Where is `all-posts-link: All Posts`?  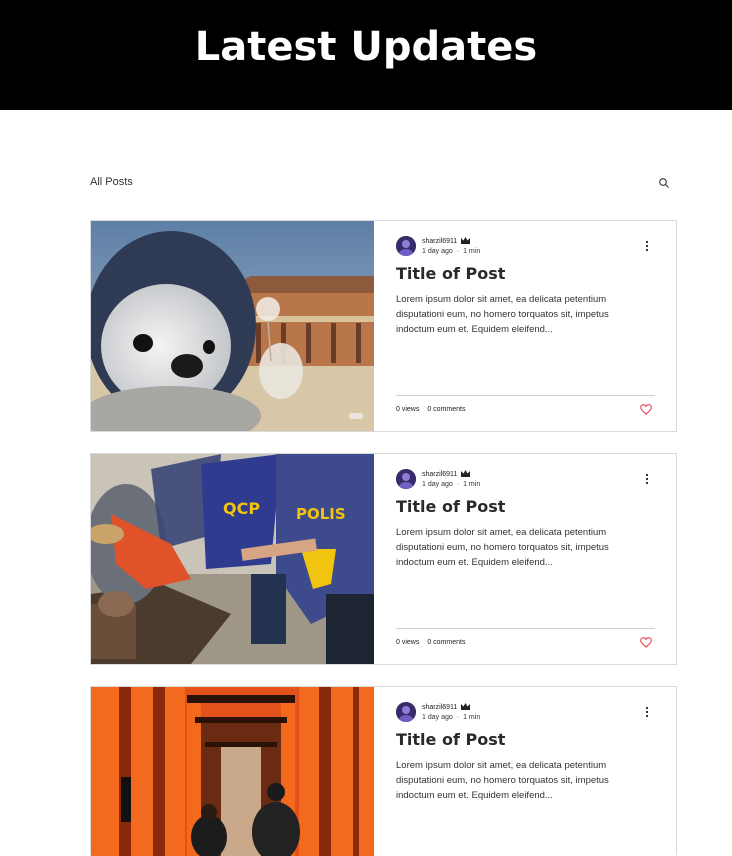
all-posts-link: All Posts is located at coordinates (111, 182).